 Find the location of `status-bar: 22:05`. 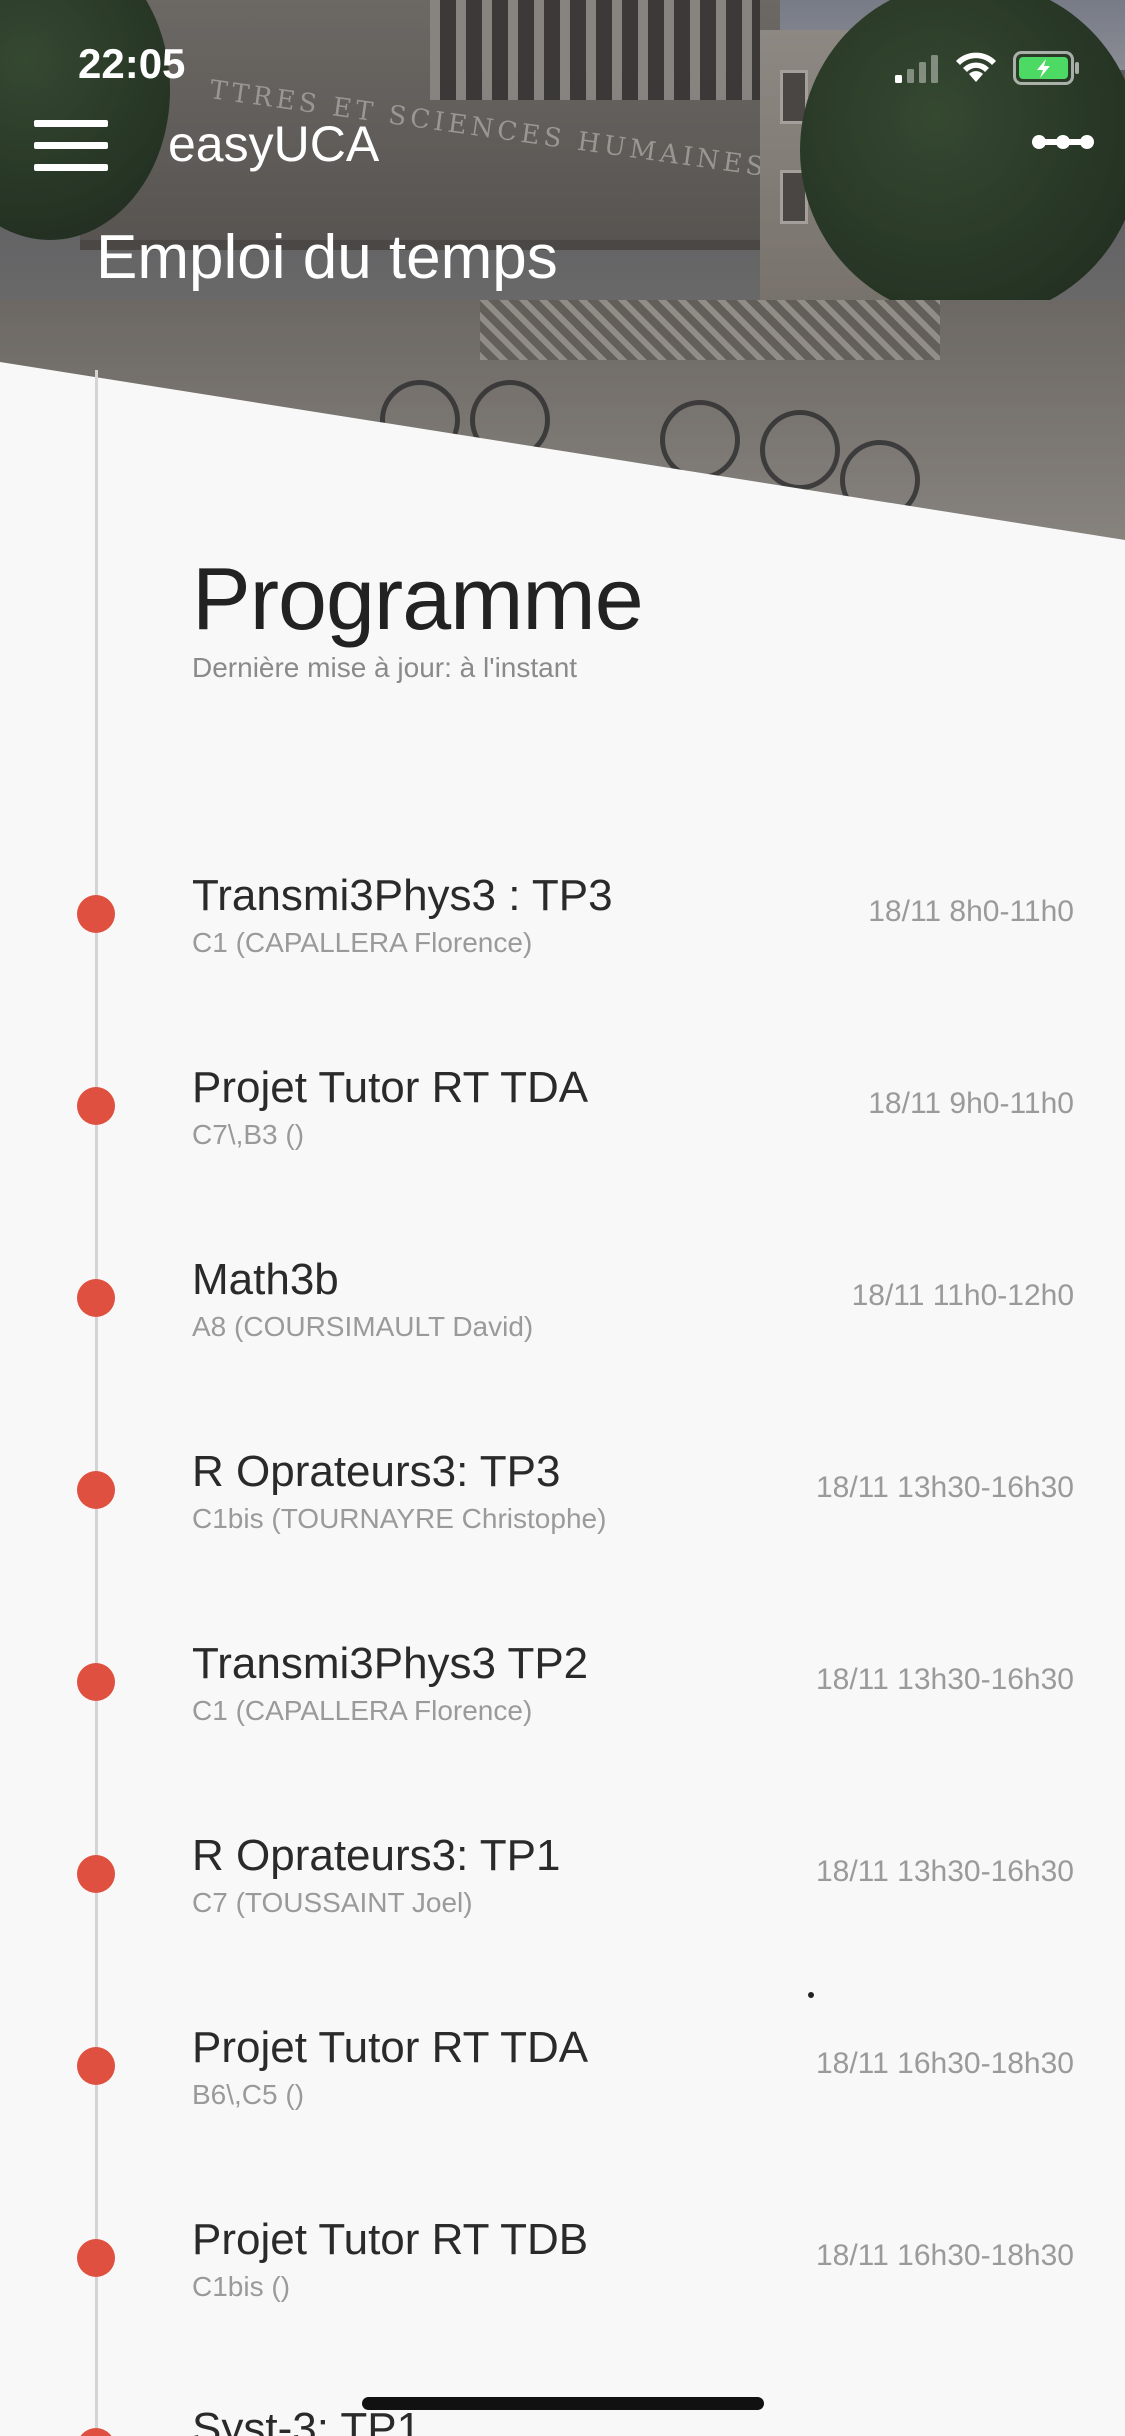

status-bar: 22:05 is located at coordinates (562, 65).